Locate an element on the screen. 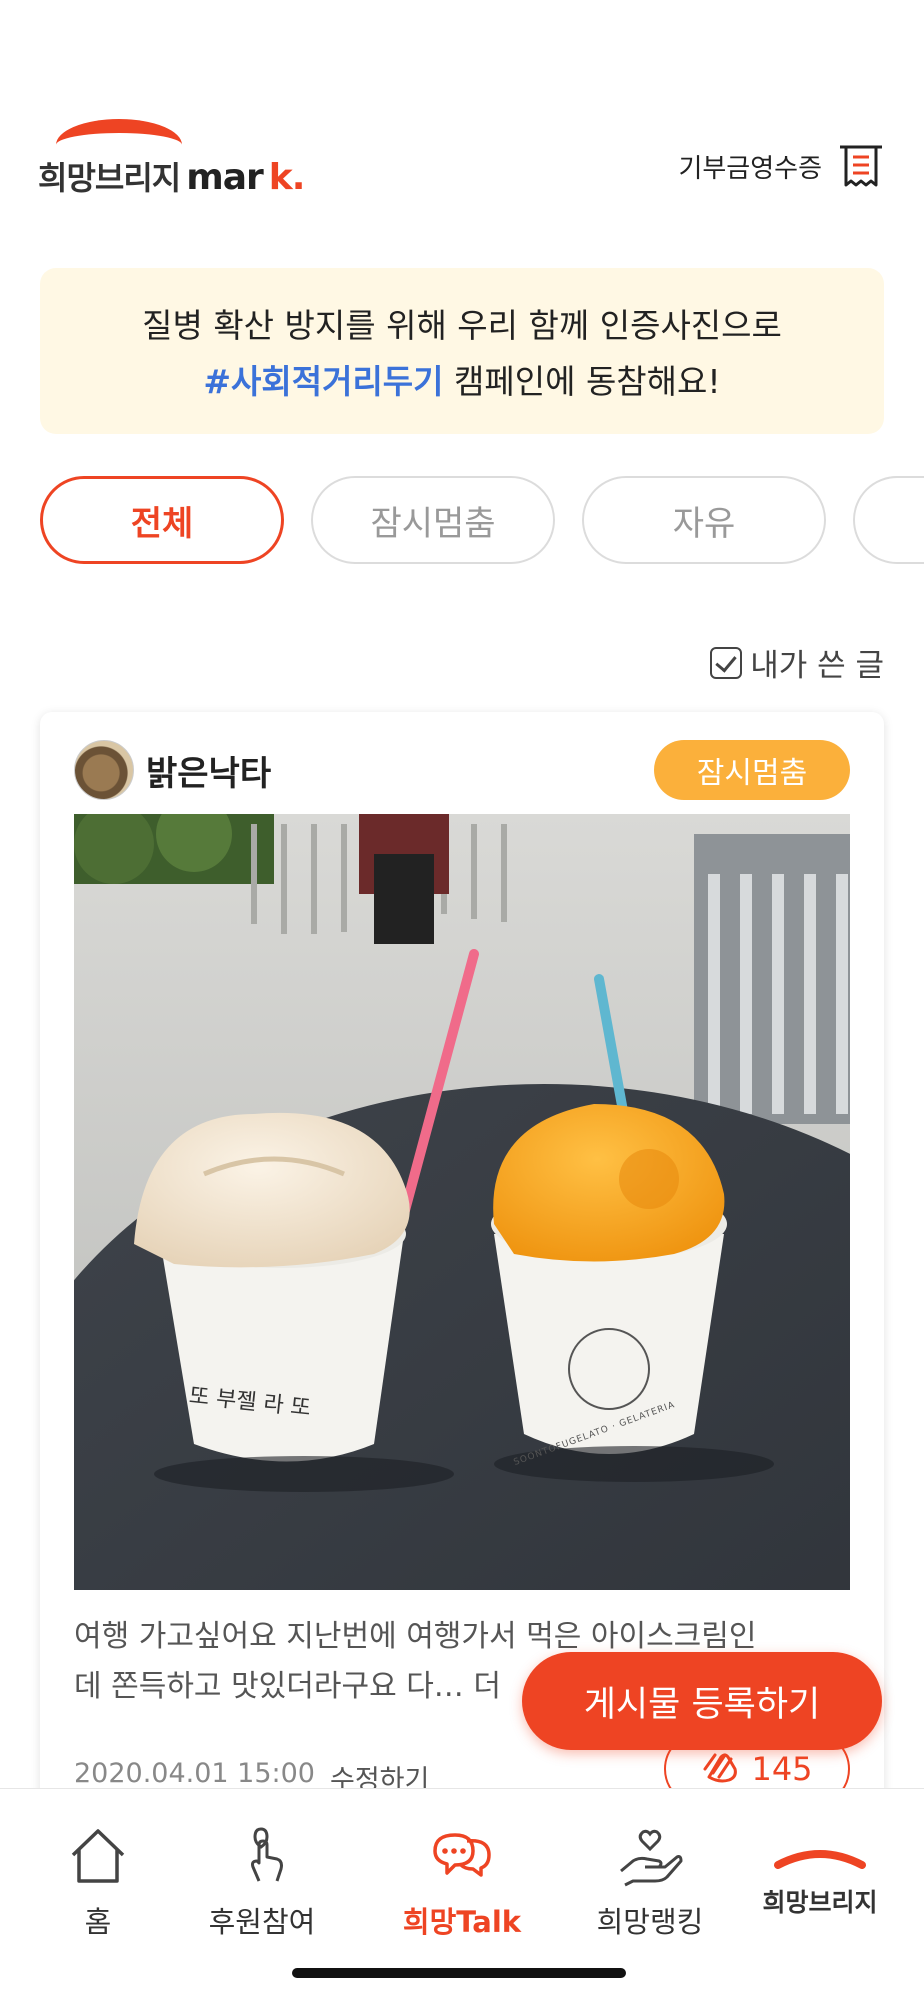 The width and height of the screenshot is (924, 2000). tab-free: 자유 is located at coordinates (704, 520).